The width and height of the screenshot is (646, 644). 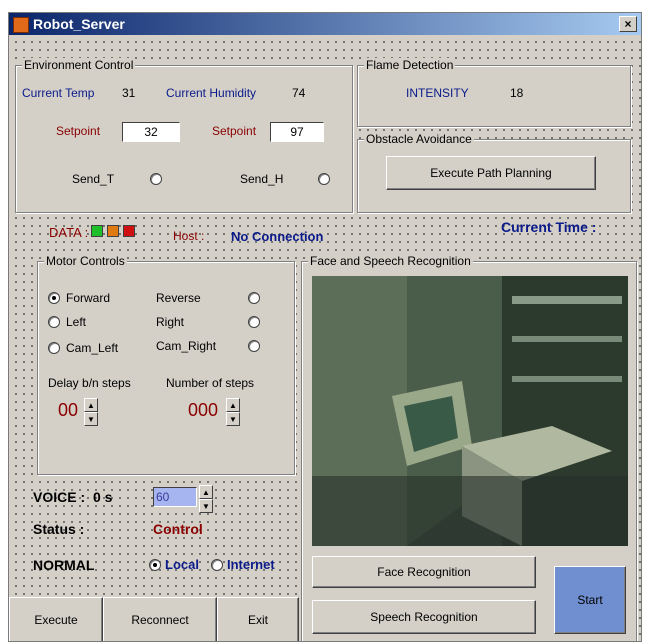 What do you see at coordinates (211, 93) in the screenshot?
I see `current-humidity-label: Current Humidity` at bounding box center [211, 93].